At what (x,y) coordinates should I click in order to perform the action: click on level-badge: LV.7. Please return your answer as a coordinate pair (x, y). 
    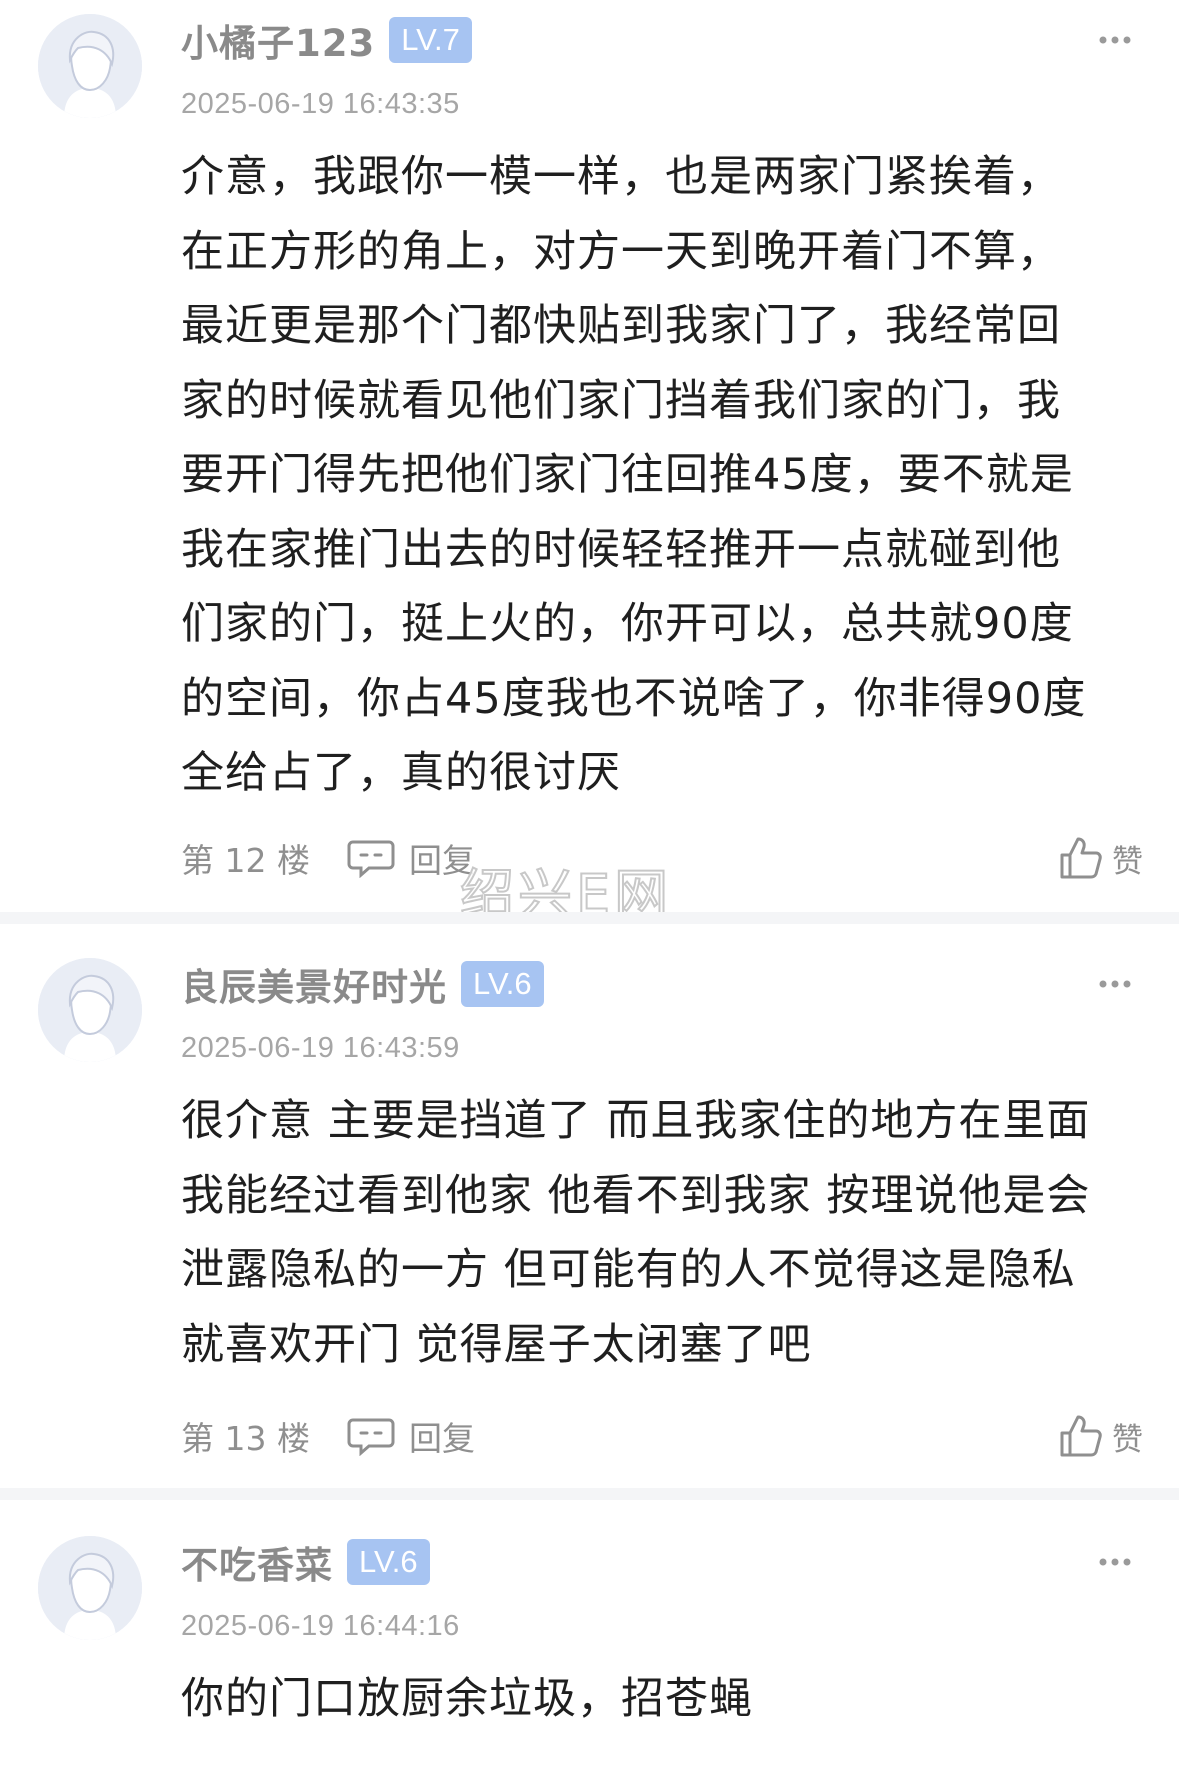
    Looking at the image, I should click on (430, 40).